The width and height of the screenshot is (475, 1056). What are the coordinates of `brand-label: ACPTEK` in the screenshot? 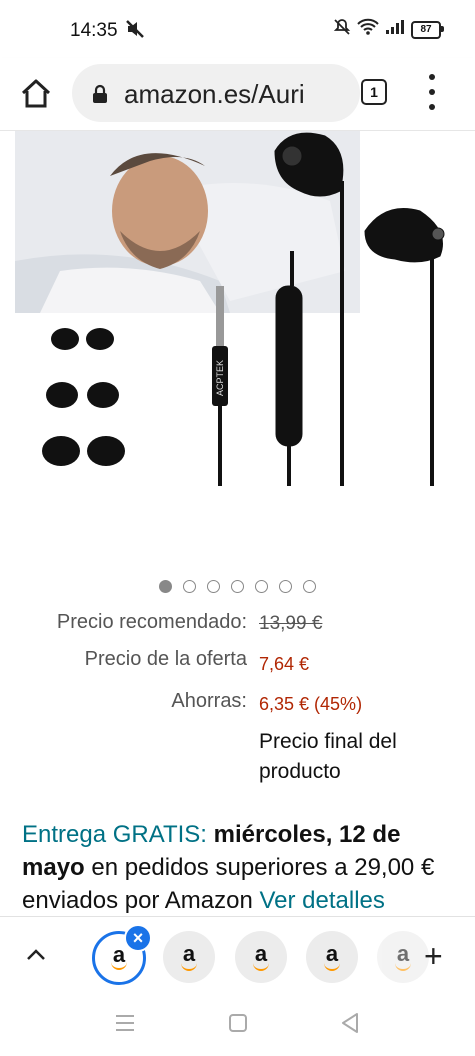 It's located at (220, 378).